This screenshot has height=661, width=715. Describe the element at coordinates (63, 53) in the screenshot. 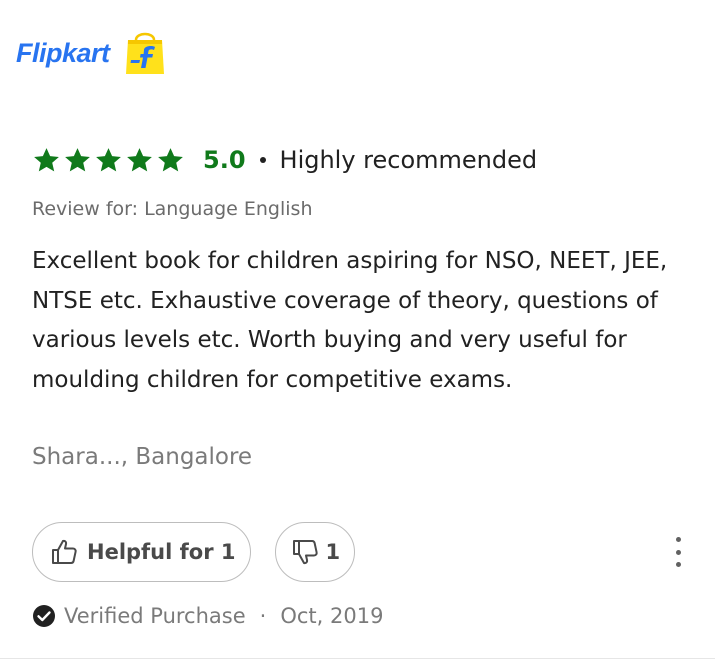

I see `flipkart-logo-text: Flipkart` at that location.